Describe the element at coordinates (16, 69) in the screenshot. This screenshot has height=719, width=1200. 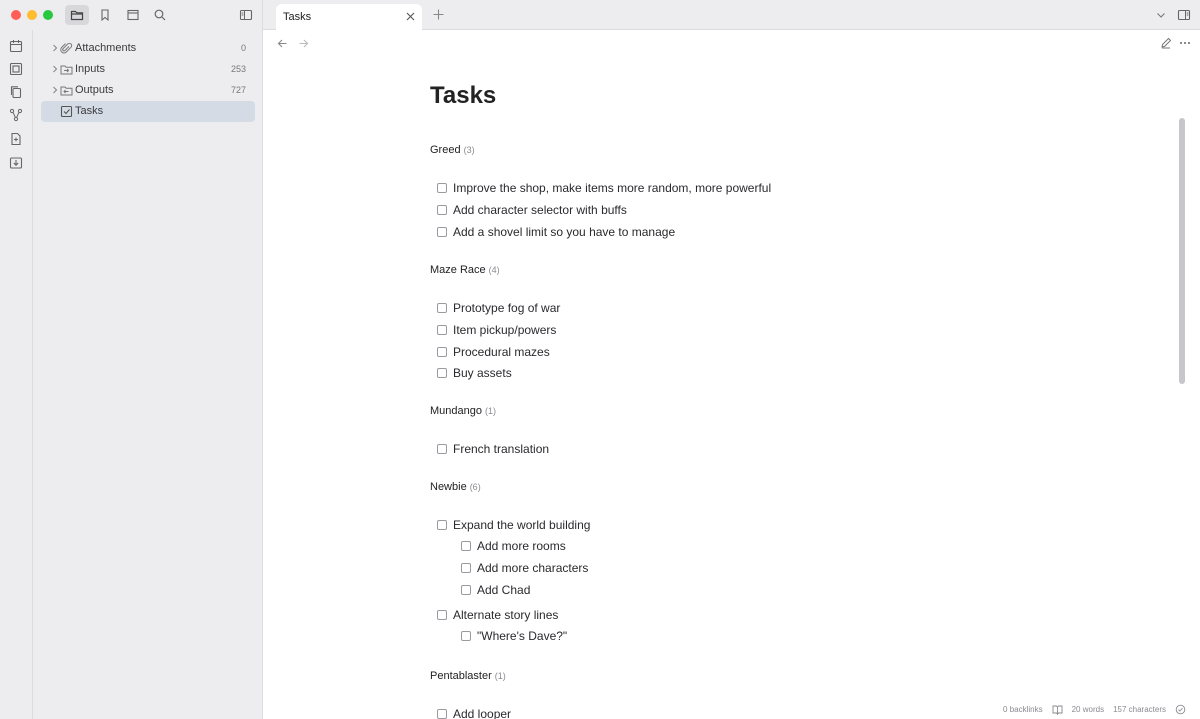
I see `canvas-icon` at that location.